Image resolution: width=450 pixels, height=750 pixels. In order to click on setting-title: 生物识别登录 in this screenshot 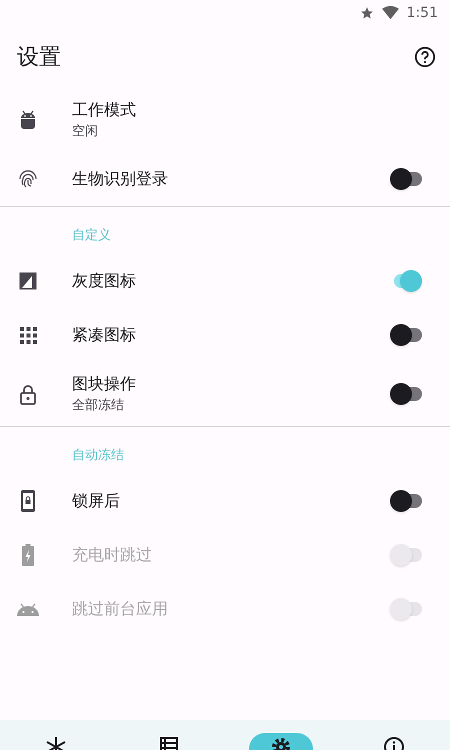, I will do `click(231, 179)`.